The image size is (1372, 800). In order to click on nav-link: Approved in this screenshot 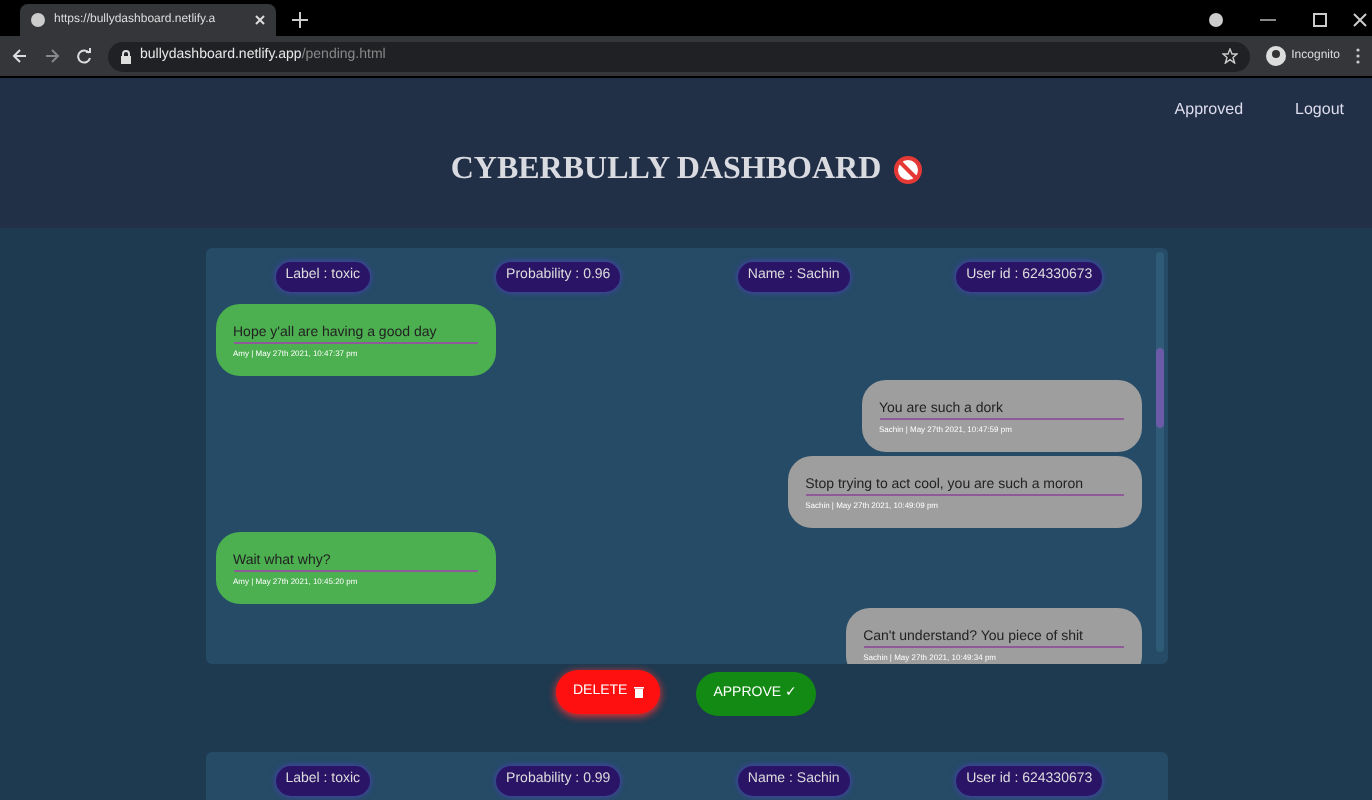, I will do `click(1209, 110)`.